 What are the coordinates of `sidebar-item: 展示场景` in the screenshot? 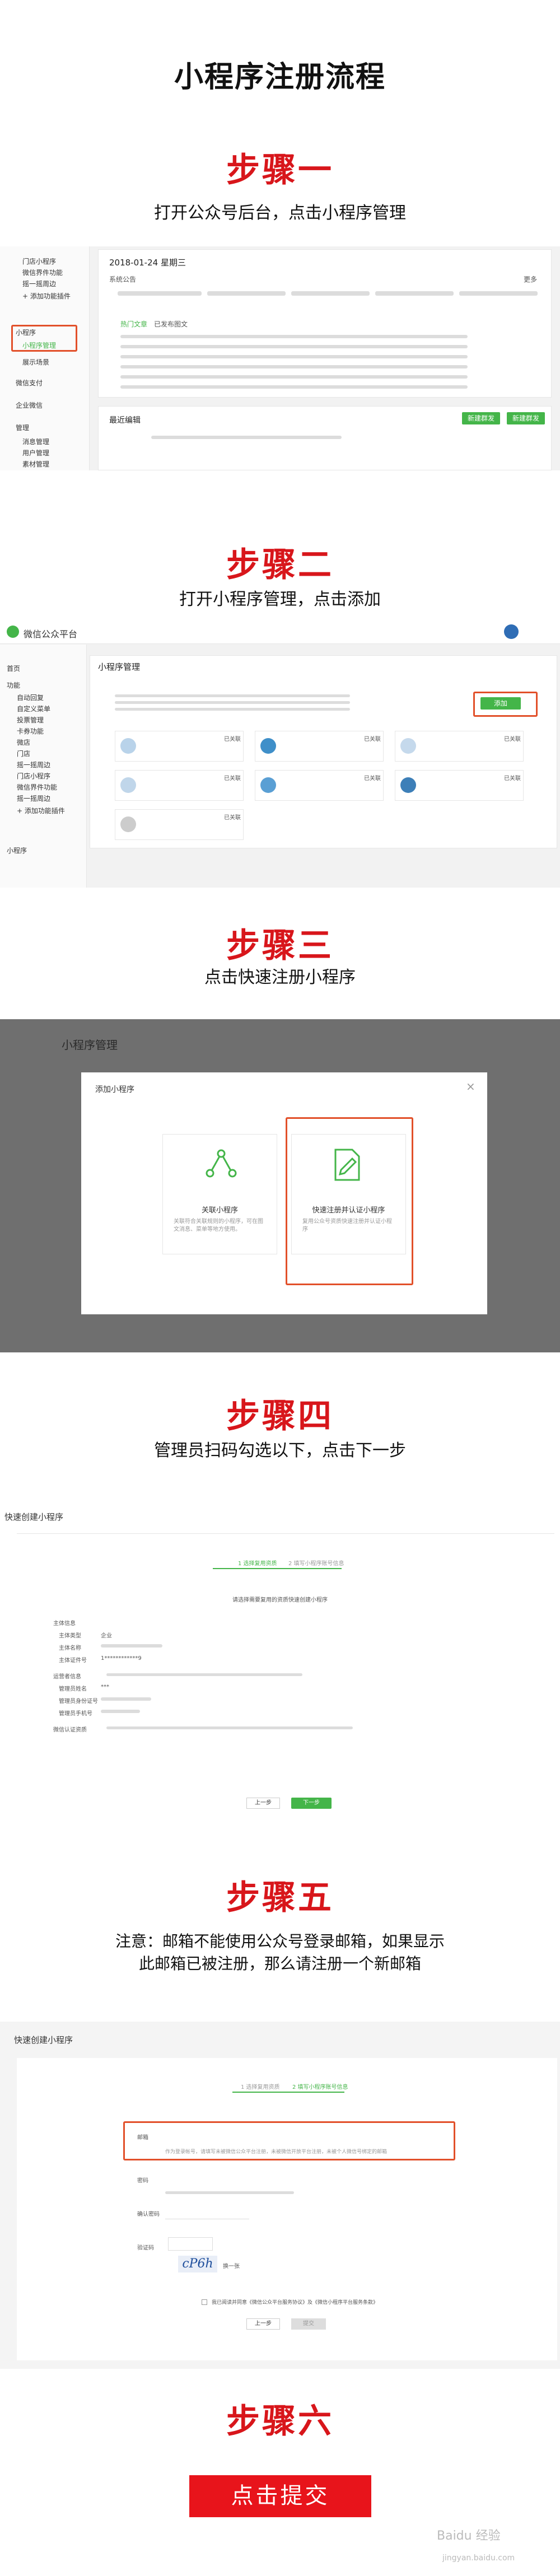 It's located at (36, 362).